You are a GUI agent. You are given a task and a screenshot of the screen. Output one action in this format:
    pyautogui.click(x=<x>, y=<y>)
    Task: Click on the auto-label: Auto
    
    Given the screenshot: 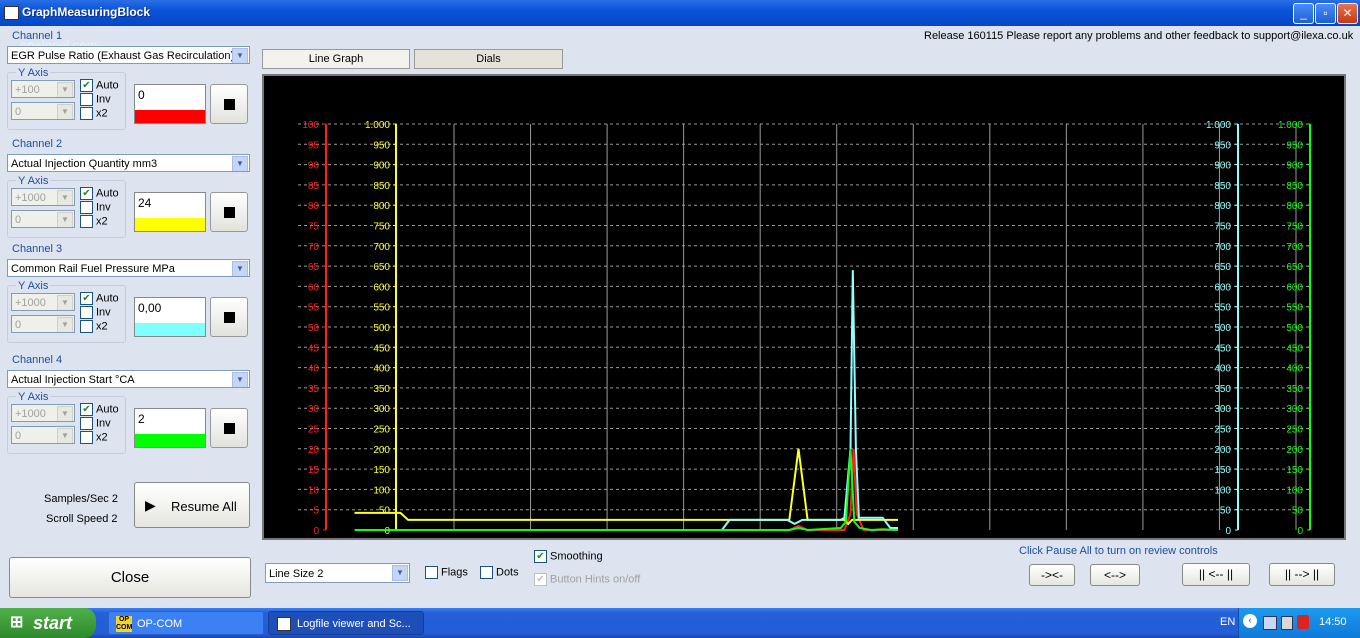 What is the action you would take?
    pyautogui.click(x=107, y=298)
    